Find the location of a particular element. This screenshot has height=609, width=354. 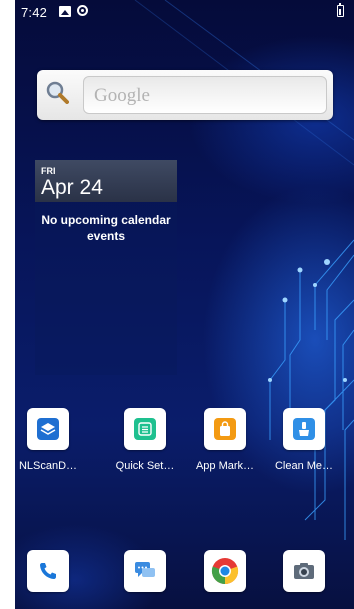

camera-icon is located at coordinates (304, 571).